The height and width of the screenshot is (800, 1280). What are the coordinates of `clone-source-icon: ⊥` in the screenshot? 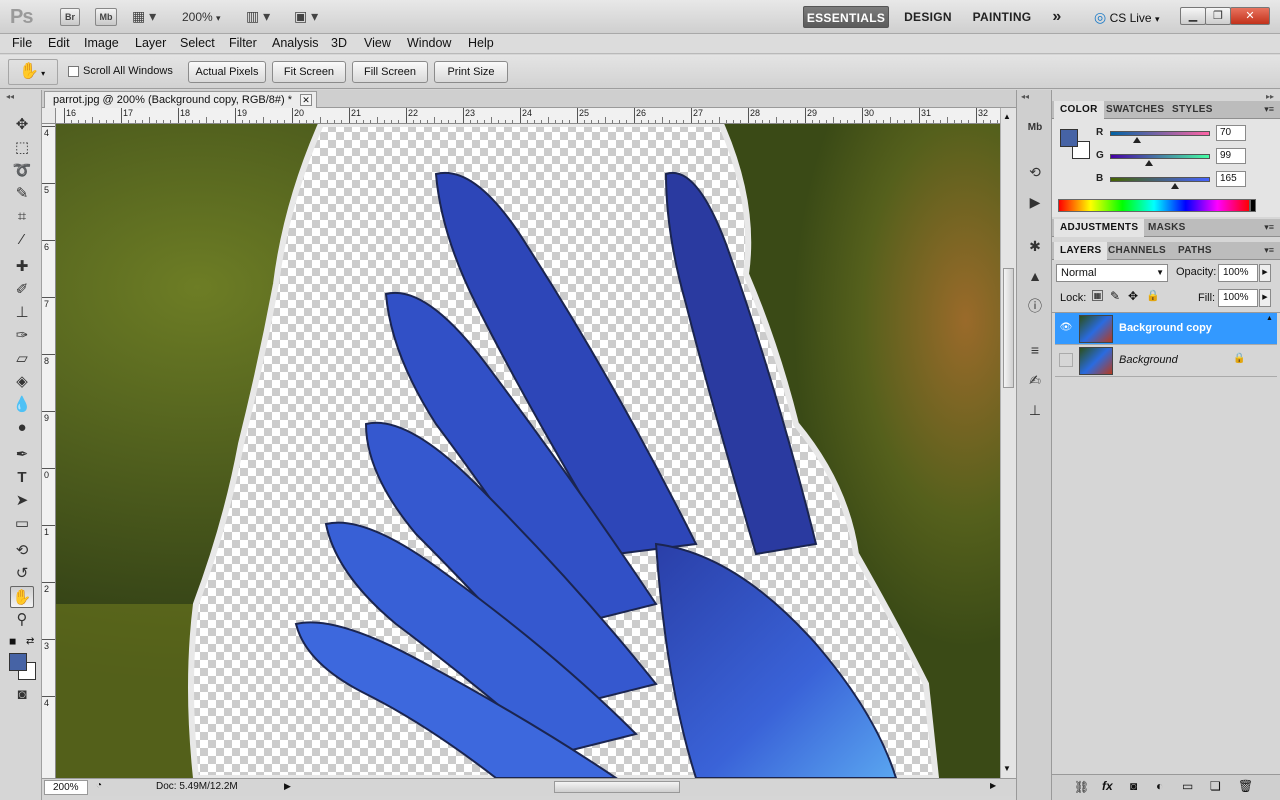 It's located at (1035, 410).